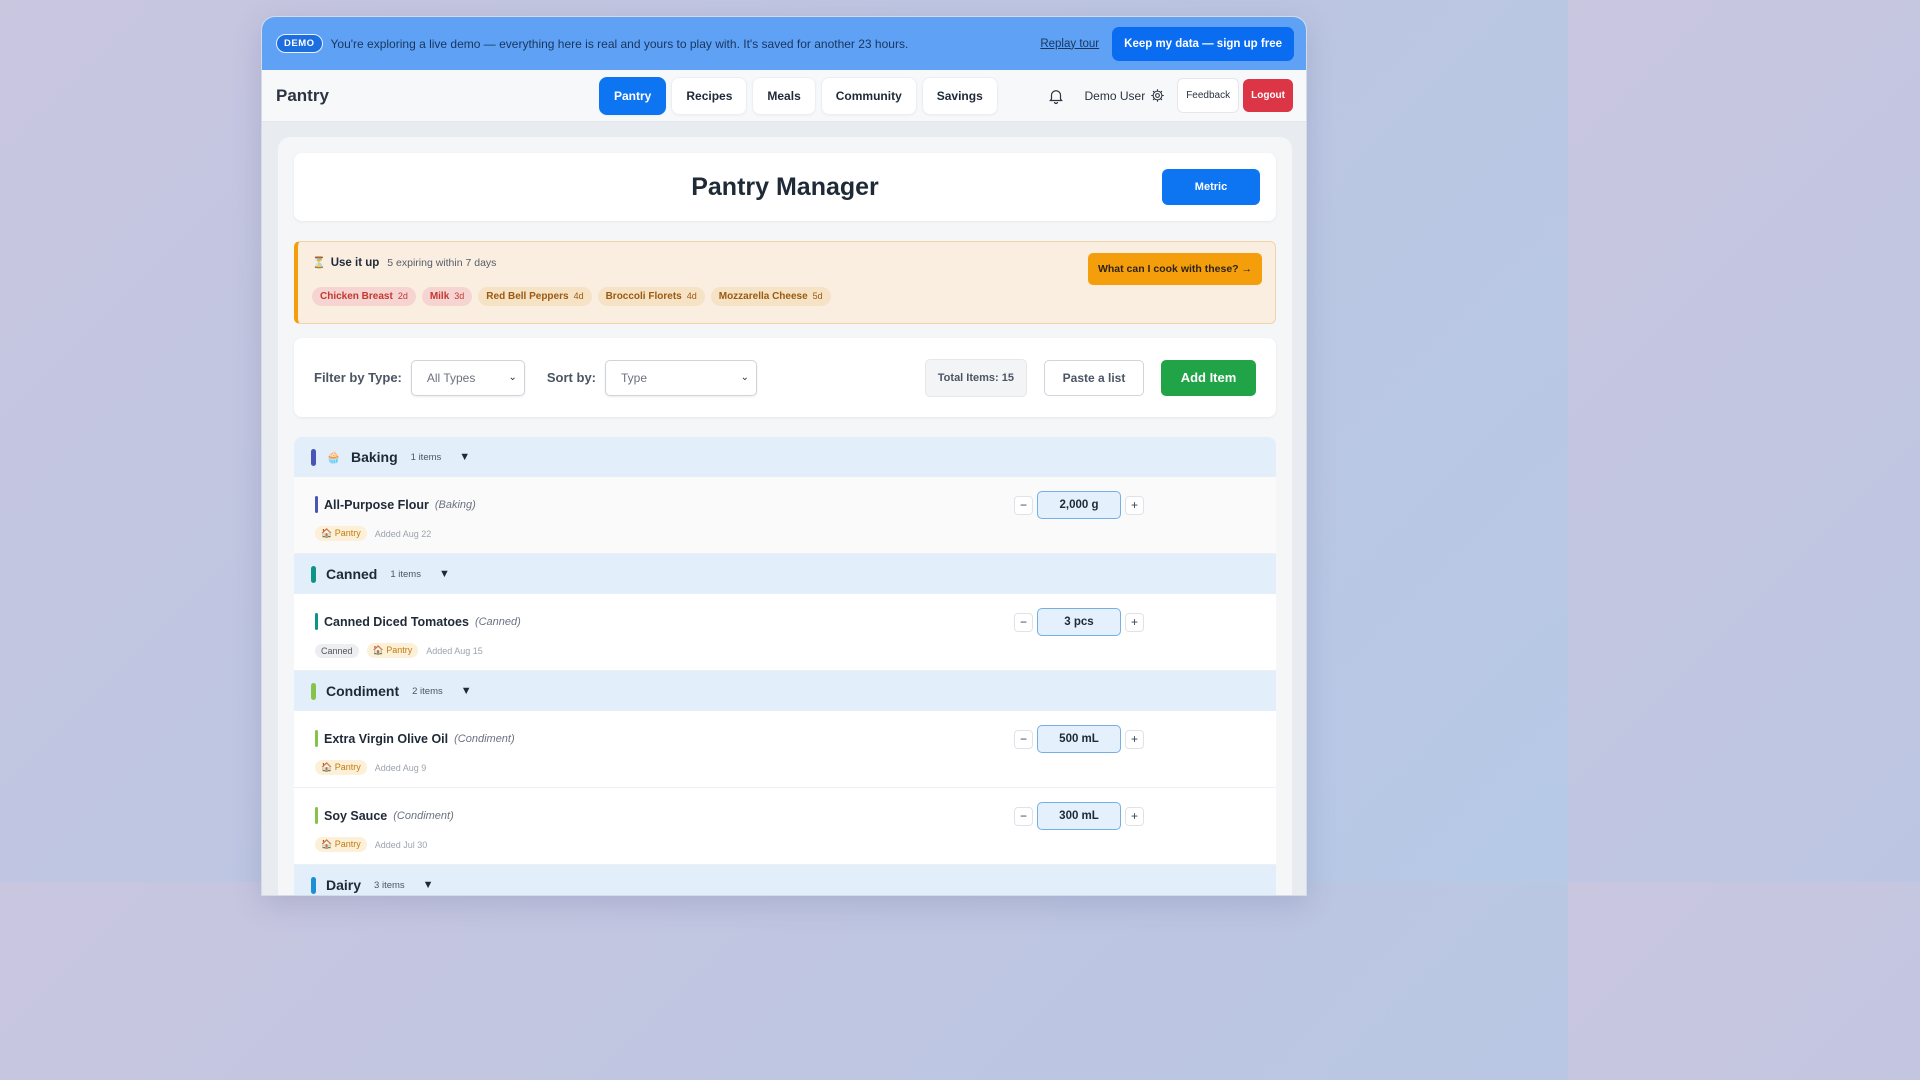  Describe the element at coordinates (1208, 95) in the screenshot. I see `feedback-button: Feedback` at that location.